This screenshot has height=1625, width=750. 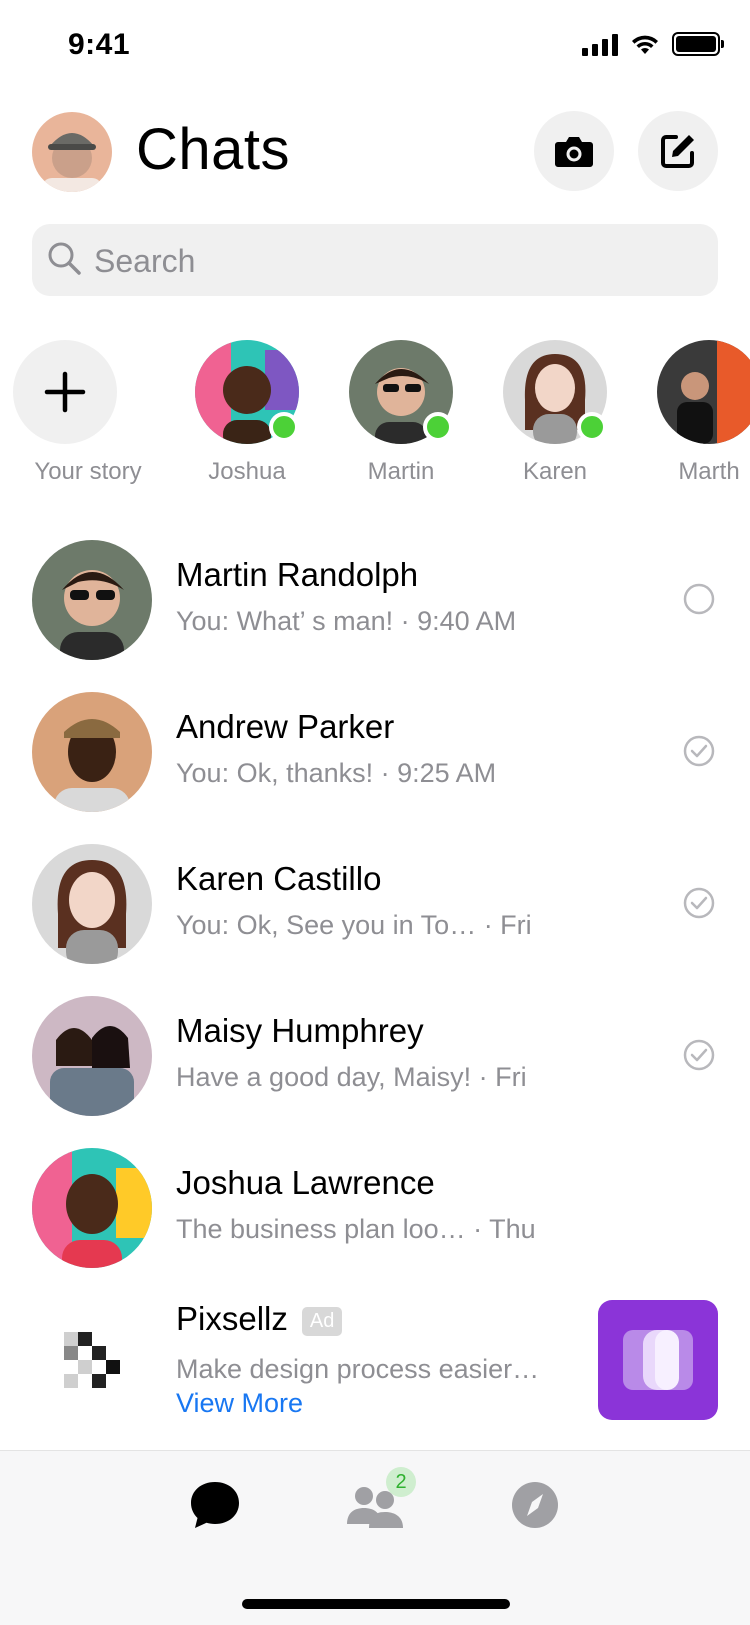 I want to click on stories-row: Your story Joshua Martin Karen Marth, so click(x=375, y=420).